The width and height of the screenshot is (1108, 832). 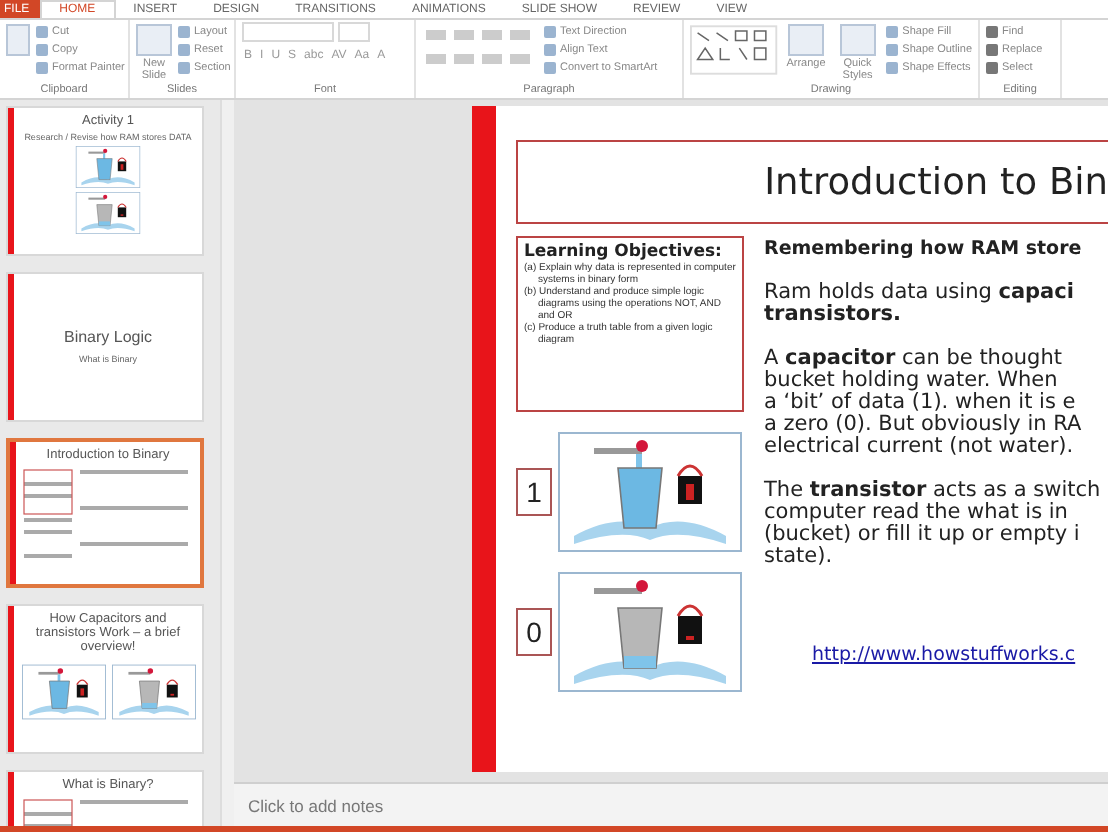 What do you see at coordinates (354, 32) in the screenshot?
I see `font-size-field` at bounding box center [354, 32].